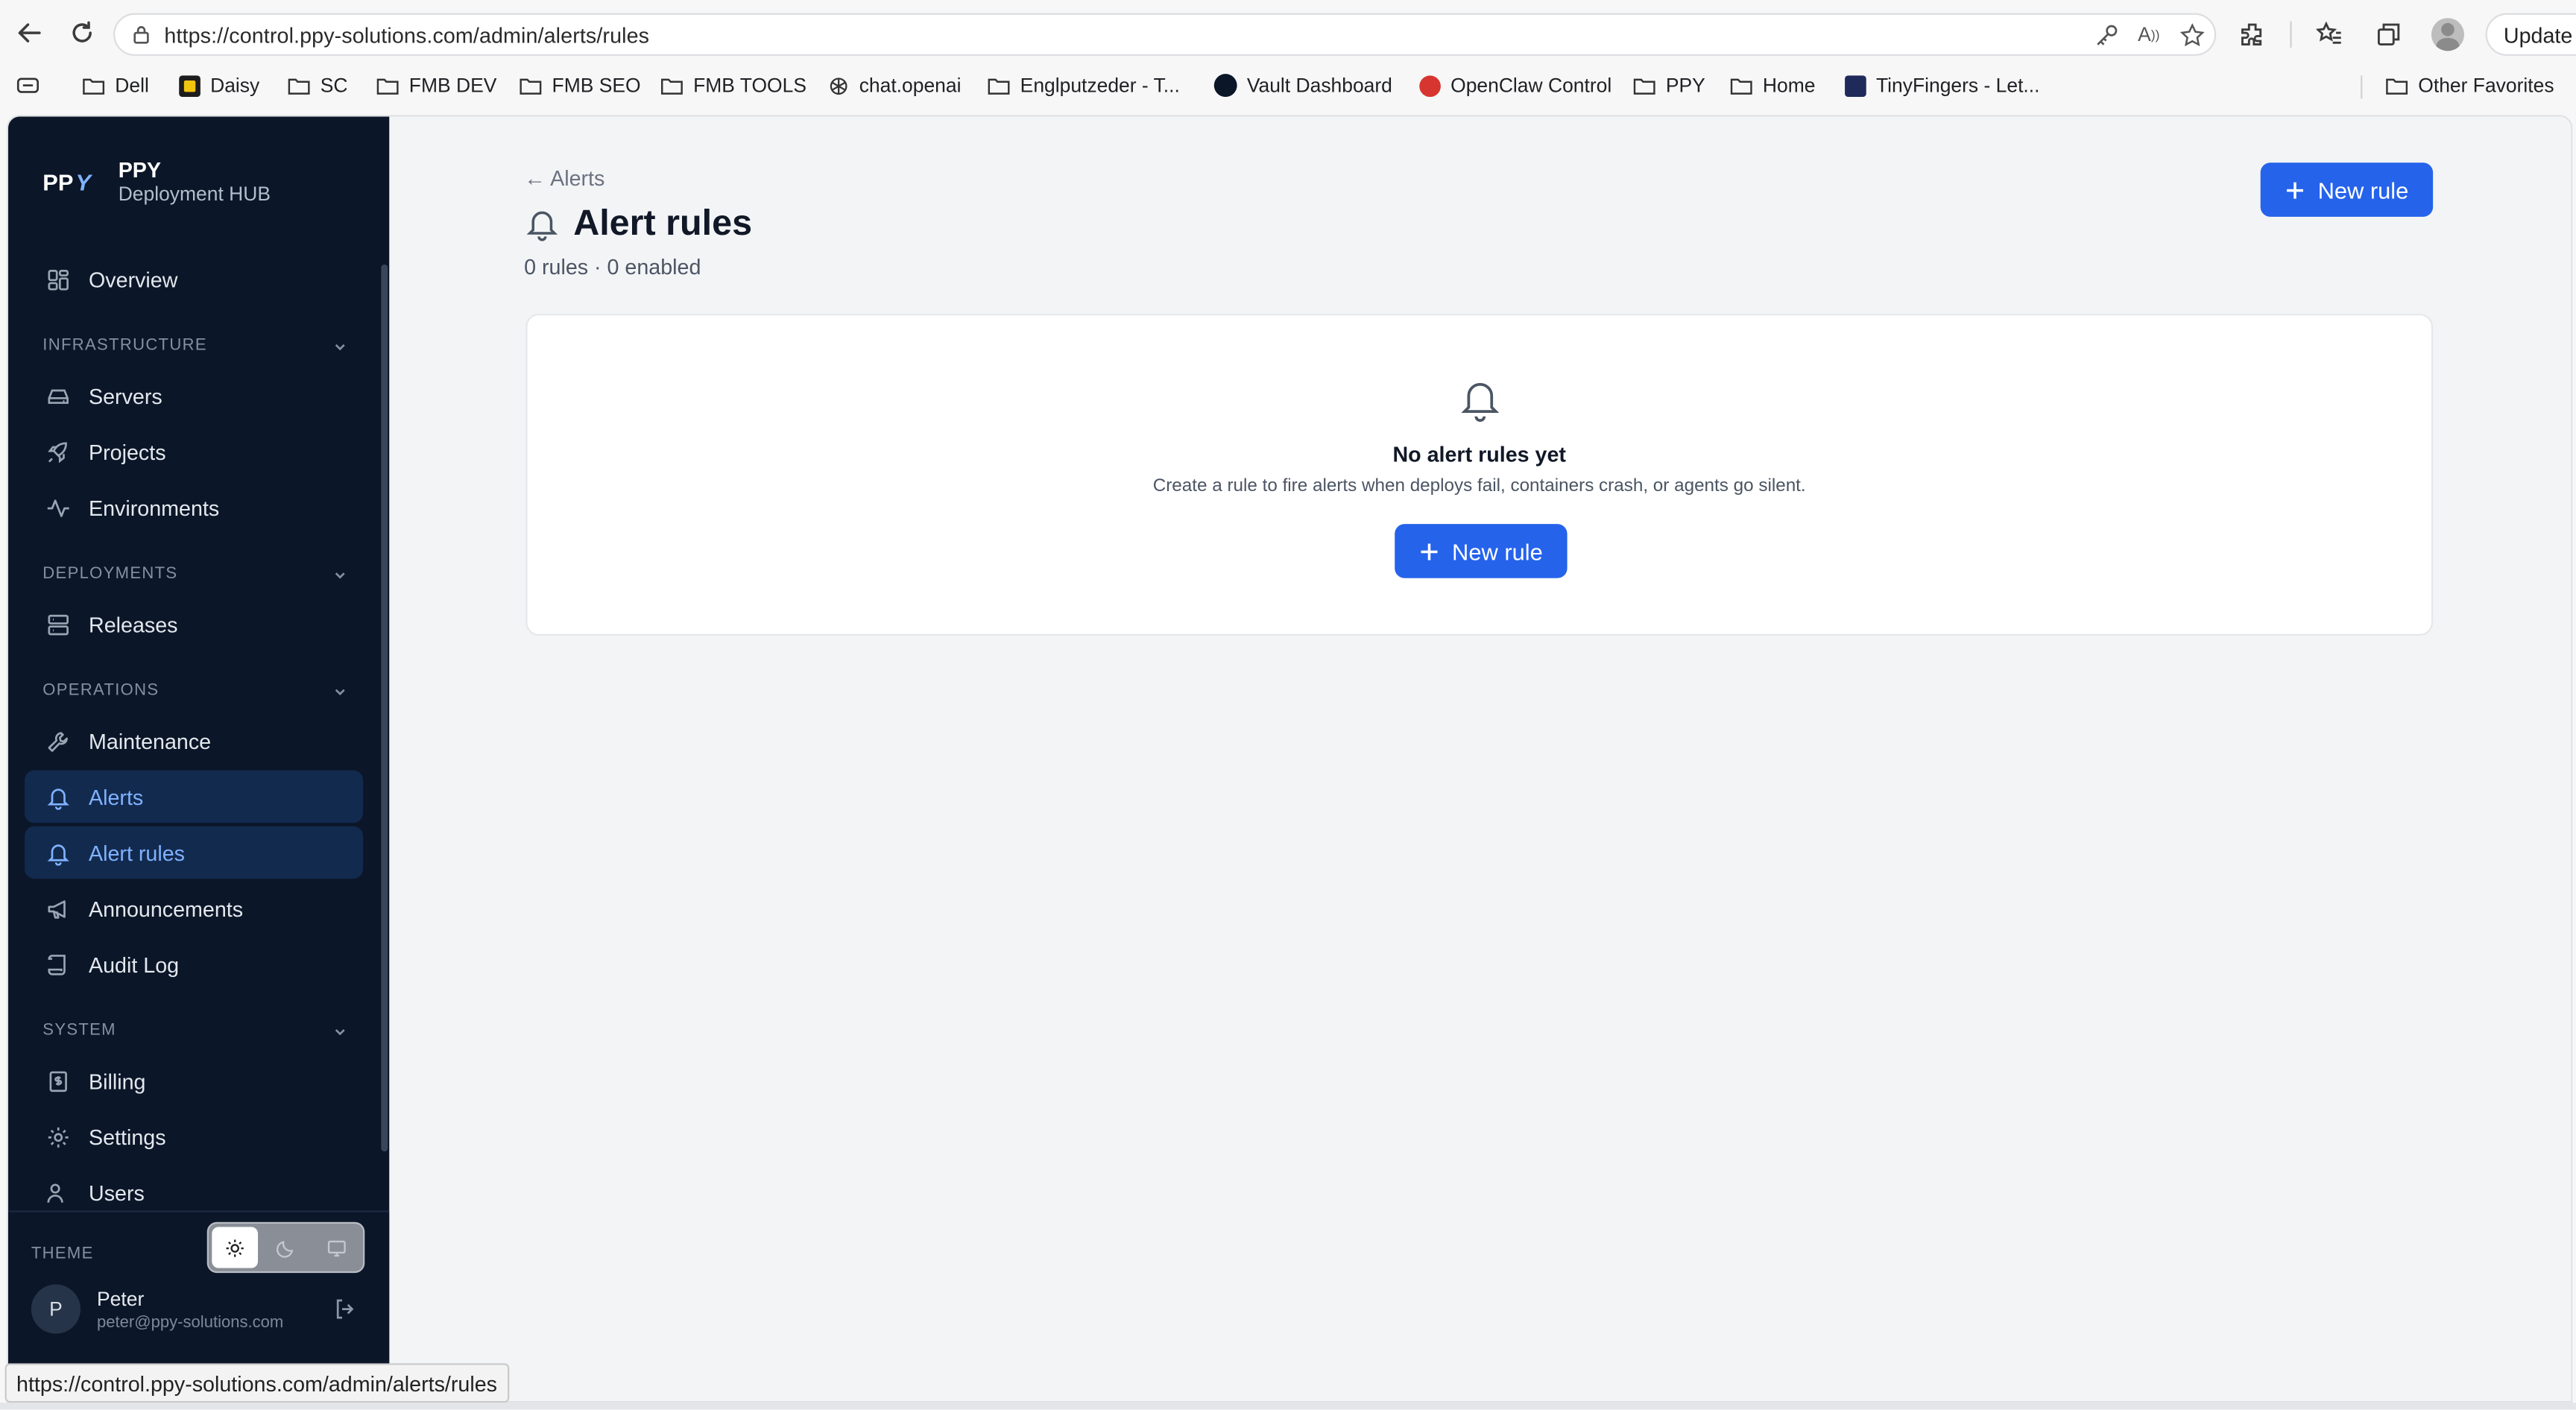  What do you see at coordinates (564, 178) in the screenshot?
I see `back-to-alerts-link: ← Alerts` at bounding box center [564, 178].